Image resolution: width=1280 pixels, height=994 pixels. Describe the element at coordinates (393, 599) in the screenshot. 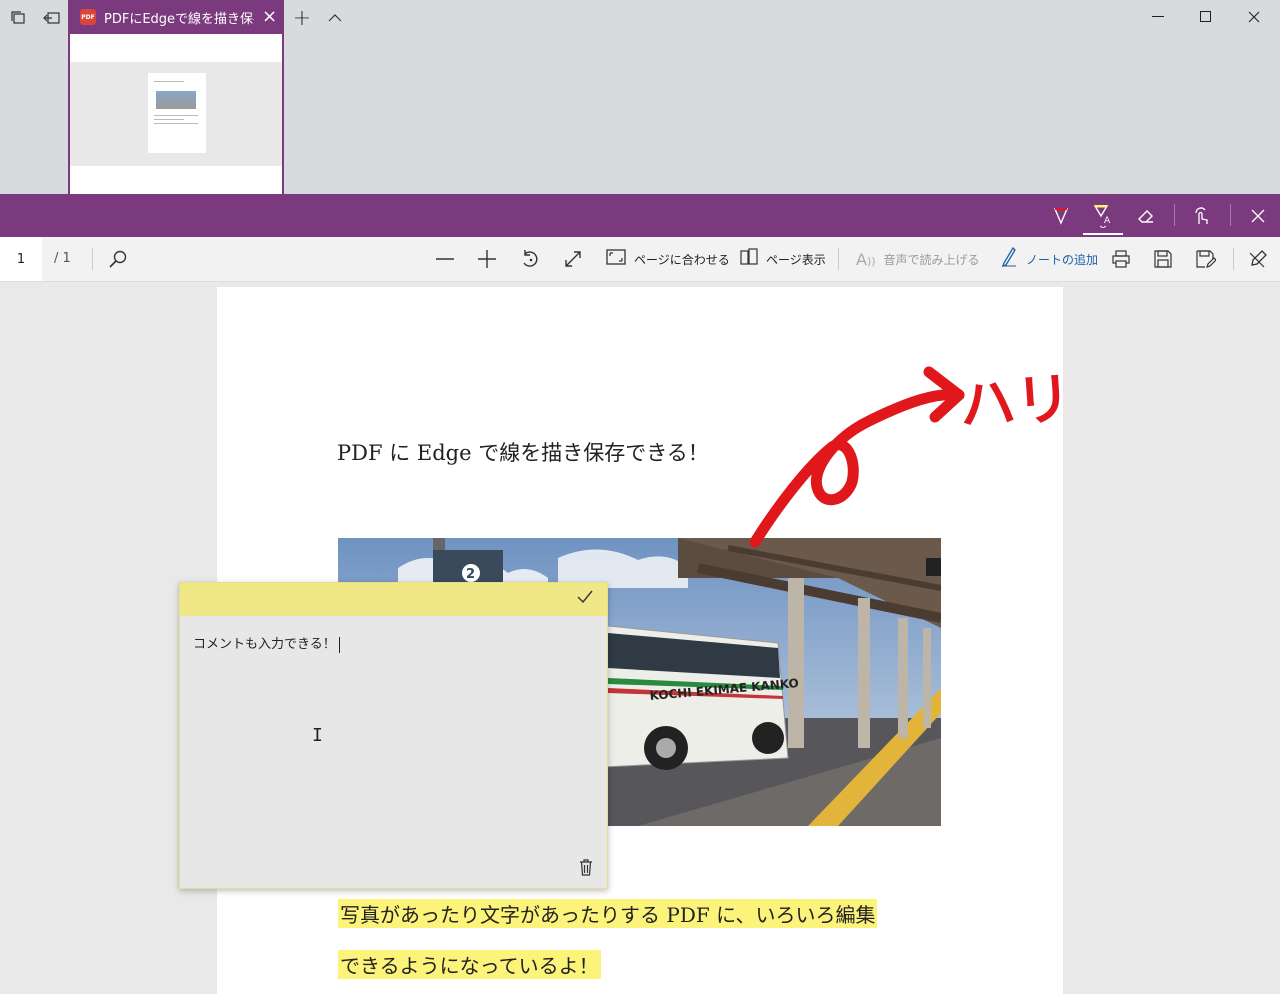

I see `note-header` at that location.